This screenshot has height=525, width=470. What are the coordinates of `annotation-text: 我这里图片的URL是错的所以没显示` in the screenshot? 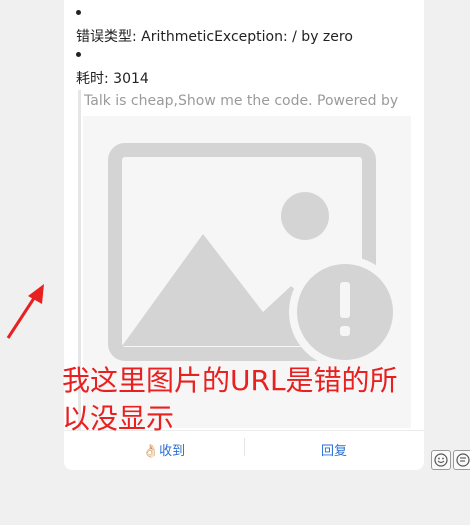 It's located at (230, 399).